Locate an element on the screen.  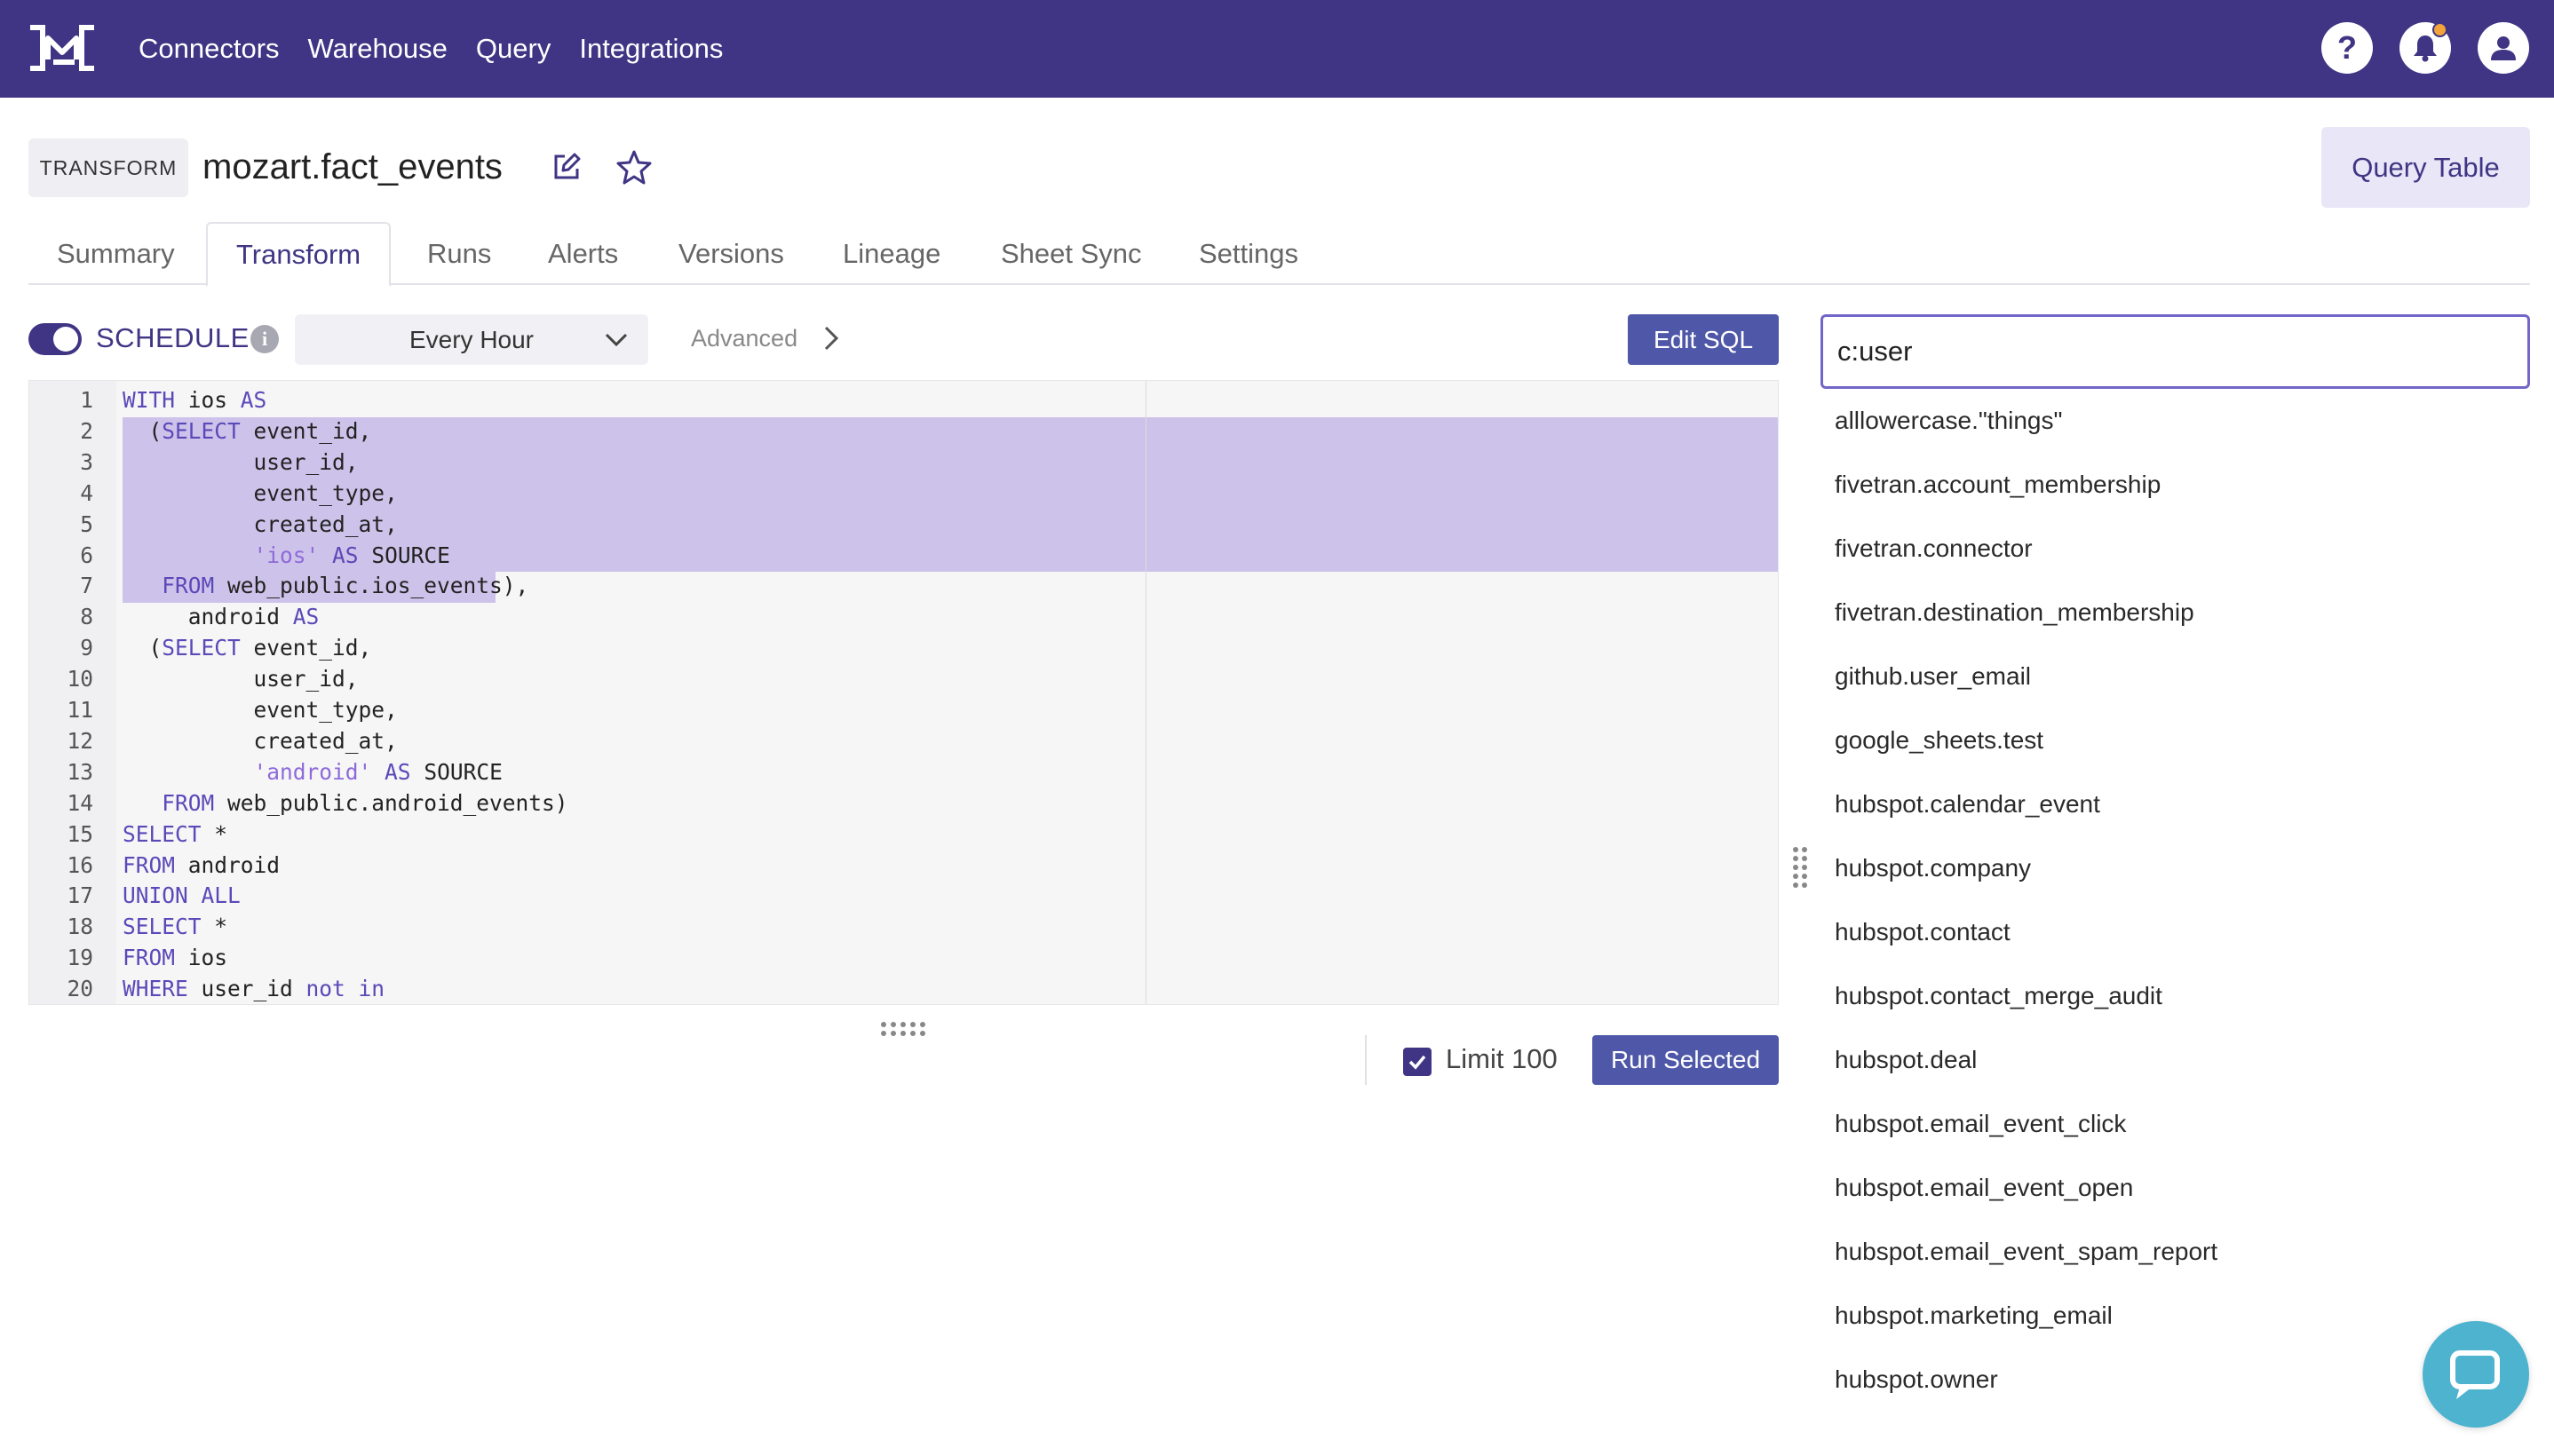
code-line: 1 WITH ios AS is located at coordinates (904, 400).